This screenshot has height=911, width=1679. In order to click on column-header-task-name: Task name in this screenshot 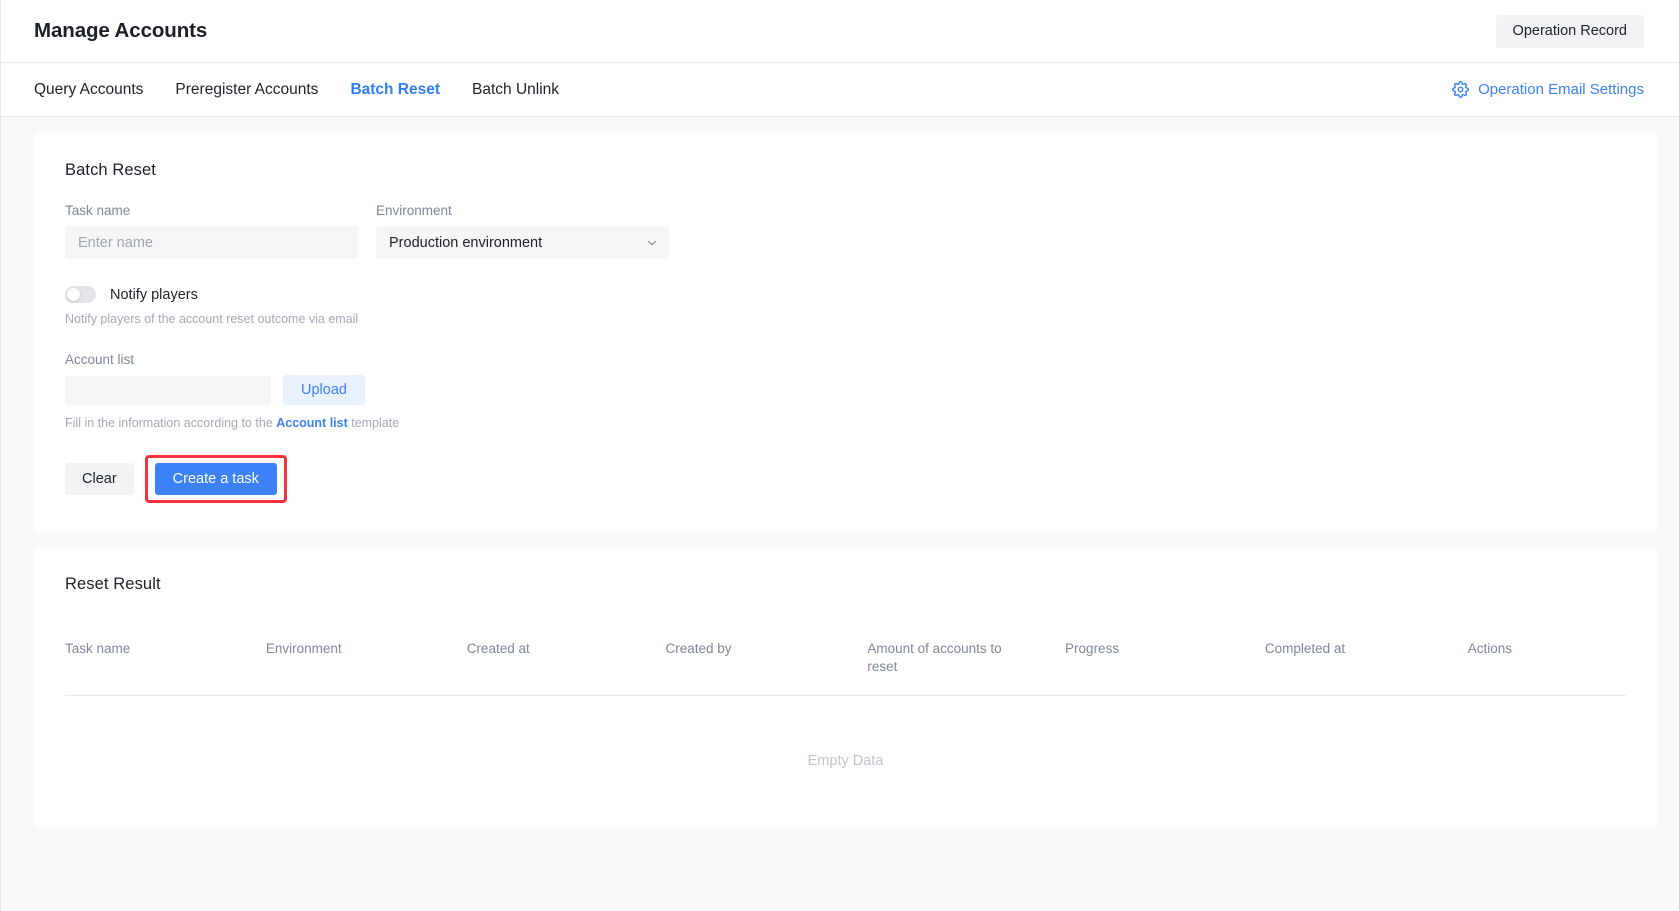, I will do `click(98, 648)`.